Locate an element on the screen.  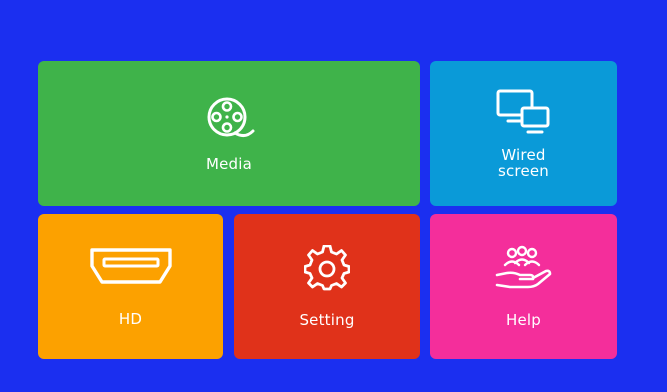
film-reel-icon is located at coordinates (236, 121).